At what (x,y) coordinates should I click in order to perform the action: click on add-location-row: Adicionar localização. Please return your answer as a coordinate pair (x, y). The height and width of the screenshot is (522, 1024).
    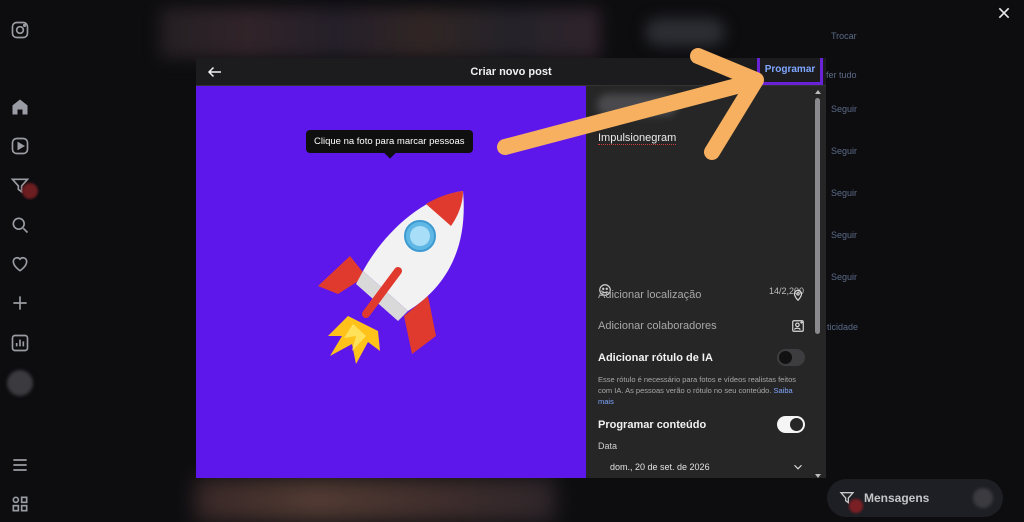
    Looking at the image, I should click on (701, 295).